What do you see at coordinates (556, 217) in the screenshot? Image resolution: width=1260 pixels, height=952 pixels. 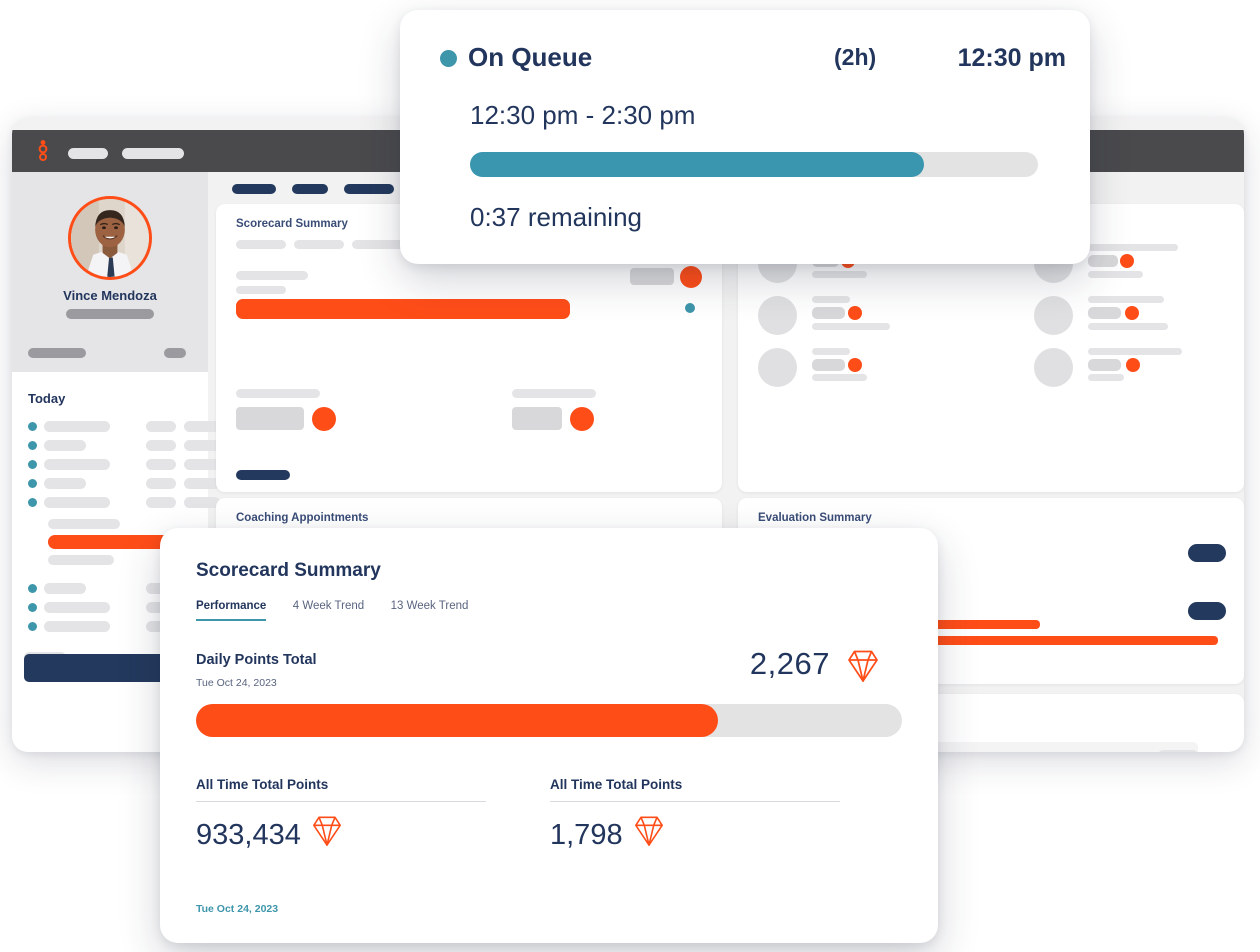 I see `on-queue-remaining-label: 0:37 remaining` at bounding box center [556, 217].